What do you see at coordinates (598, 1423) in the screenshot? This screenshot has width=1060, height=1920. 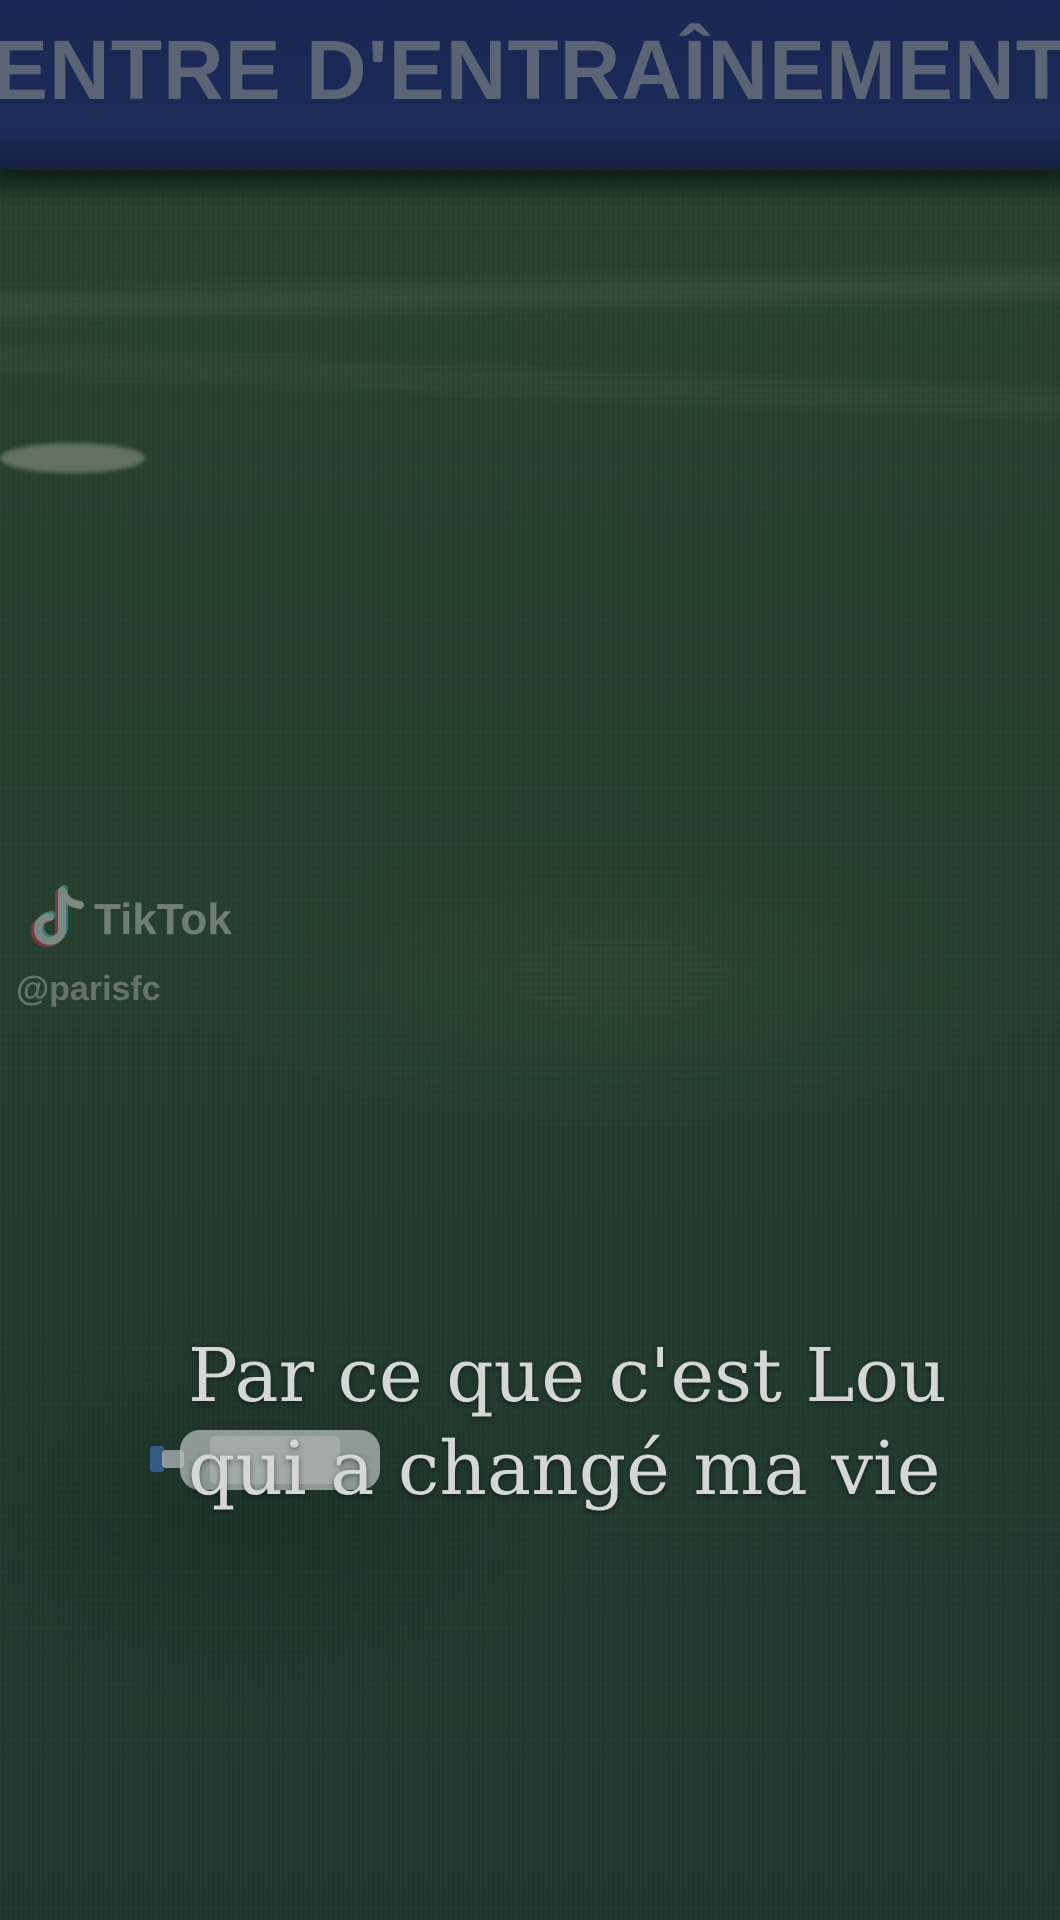 I see `video-caption: Par ce que c'est Lou qui a changé ma vie` at bounding box center [598, 1423].